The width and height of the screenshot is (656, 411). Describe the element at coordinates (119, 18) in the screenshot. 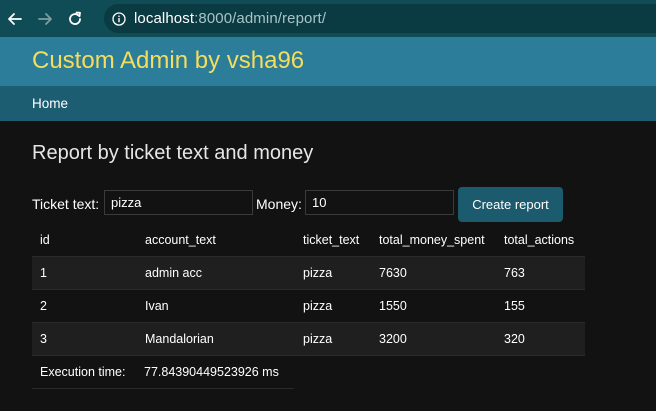

I see `info-icon` at that location.